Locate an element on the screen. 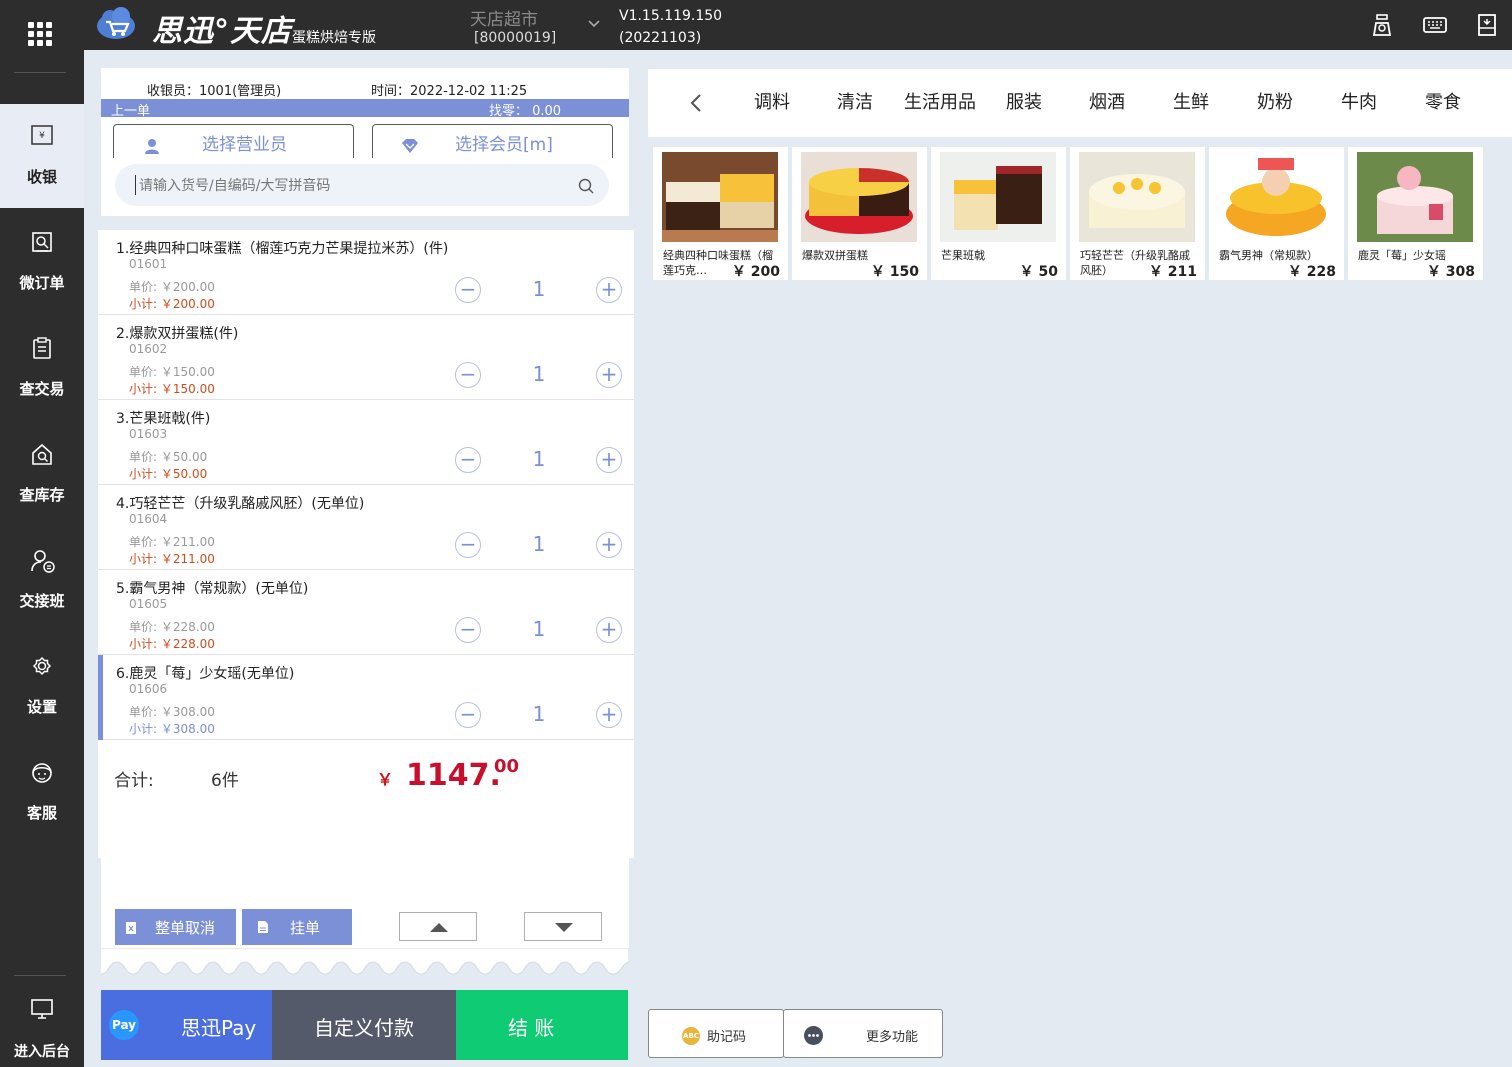  select-member-button: 选择会员[m] is located at coordinates (492, 141).